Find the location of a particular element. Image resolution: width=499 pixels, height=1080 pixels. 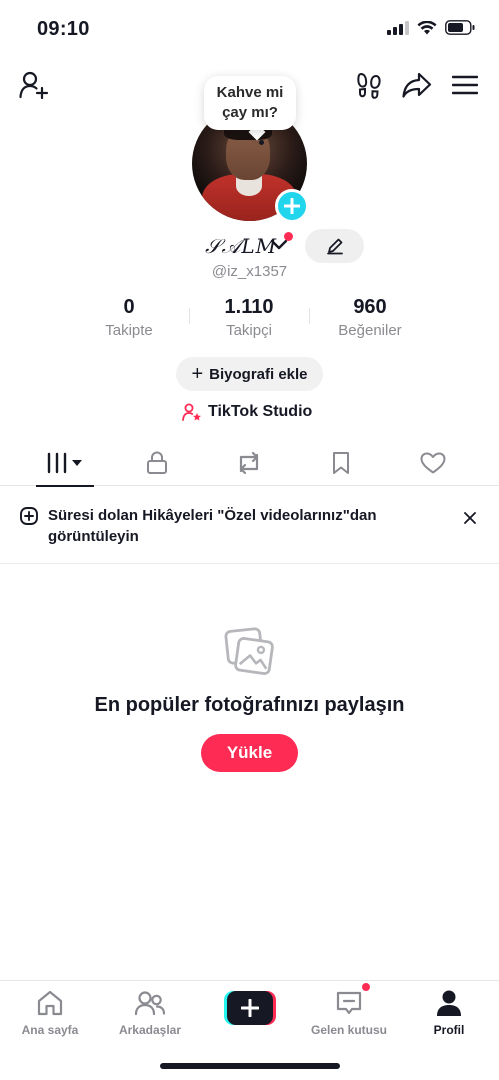

nav-friends-label: Arkadaşlar is located at coordinates (150, 1030).